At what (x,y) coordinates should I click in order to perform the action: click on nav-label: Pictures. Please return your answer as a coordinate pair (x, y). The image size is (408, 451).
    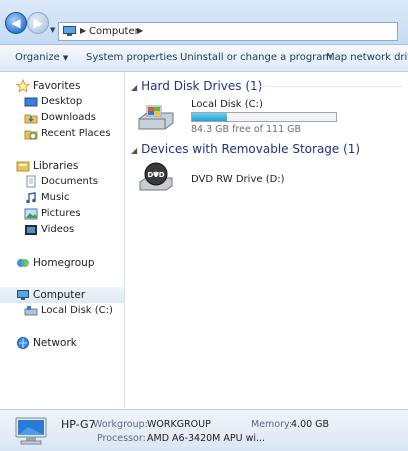
    Looking at the image, I should click on (61, 213).